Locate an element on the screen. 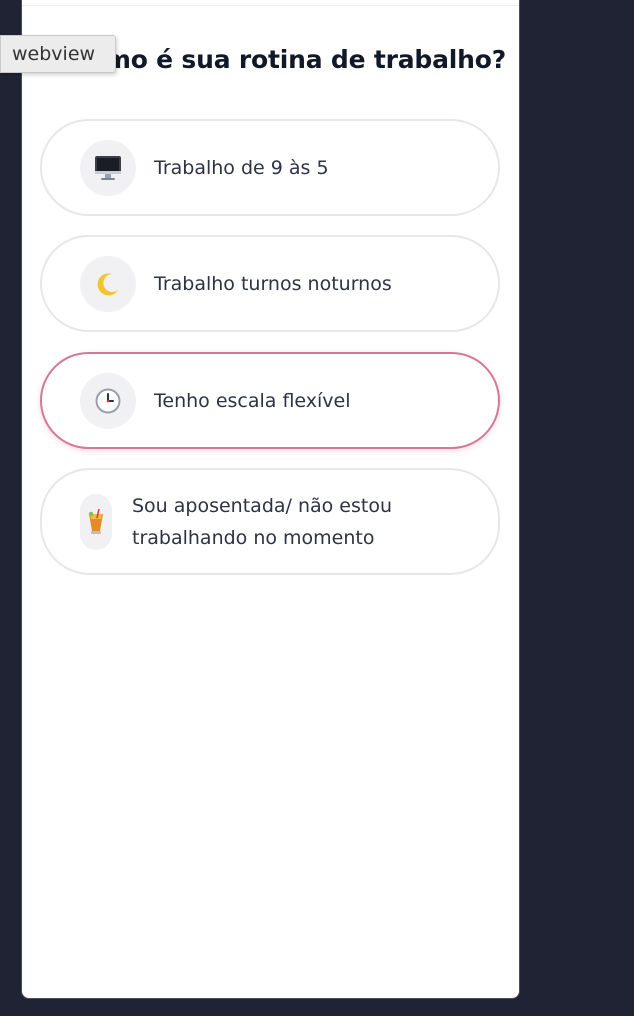  desktop-computer-icon is located at coordinates (108, 167).